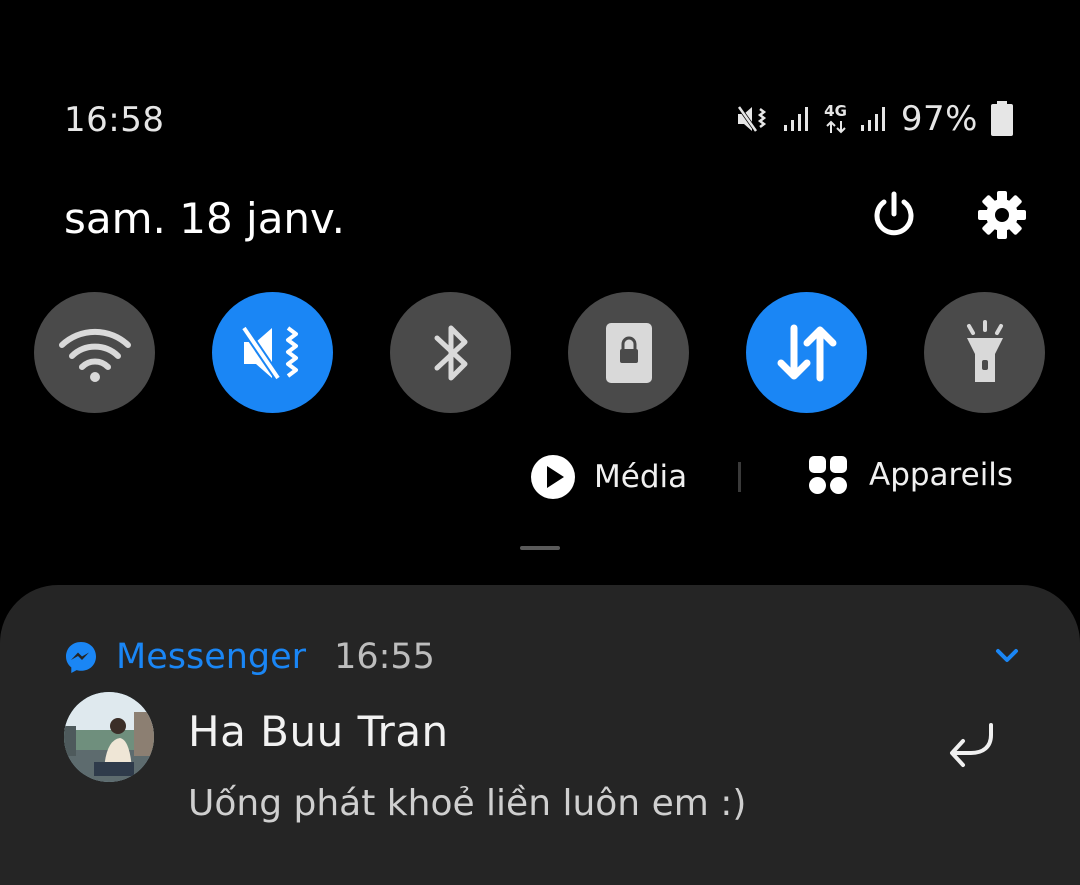 The width and height of the screenshot is (1080, 885). I want to click on wifi-tile, so click(94, 352).